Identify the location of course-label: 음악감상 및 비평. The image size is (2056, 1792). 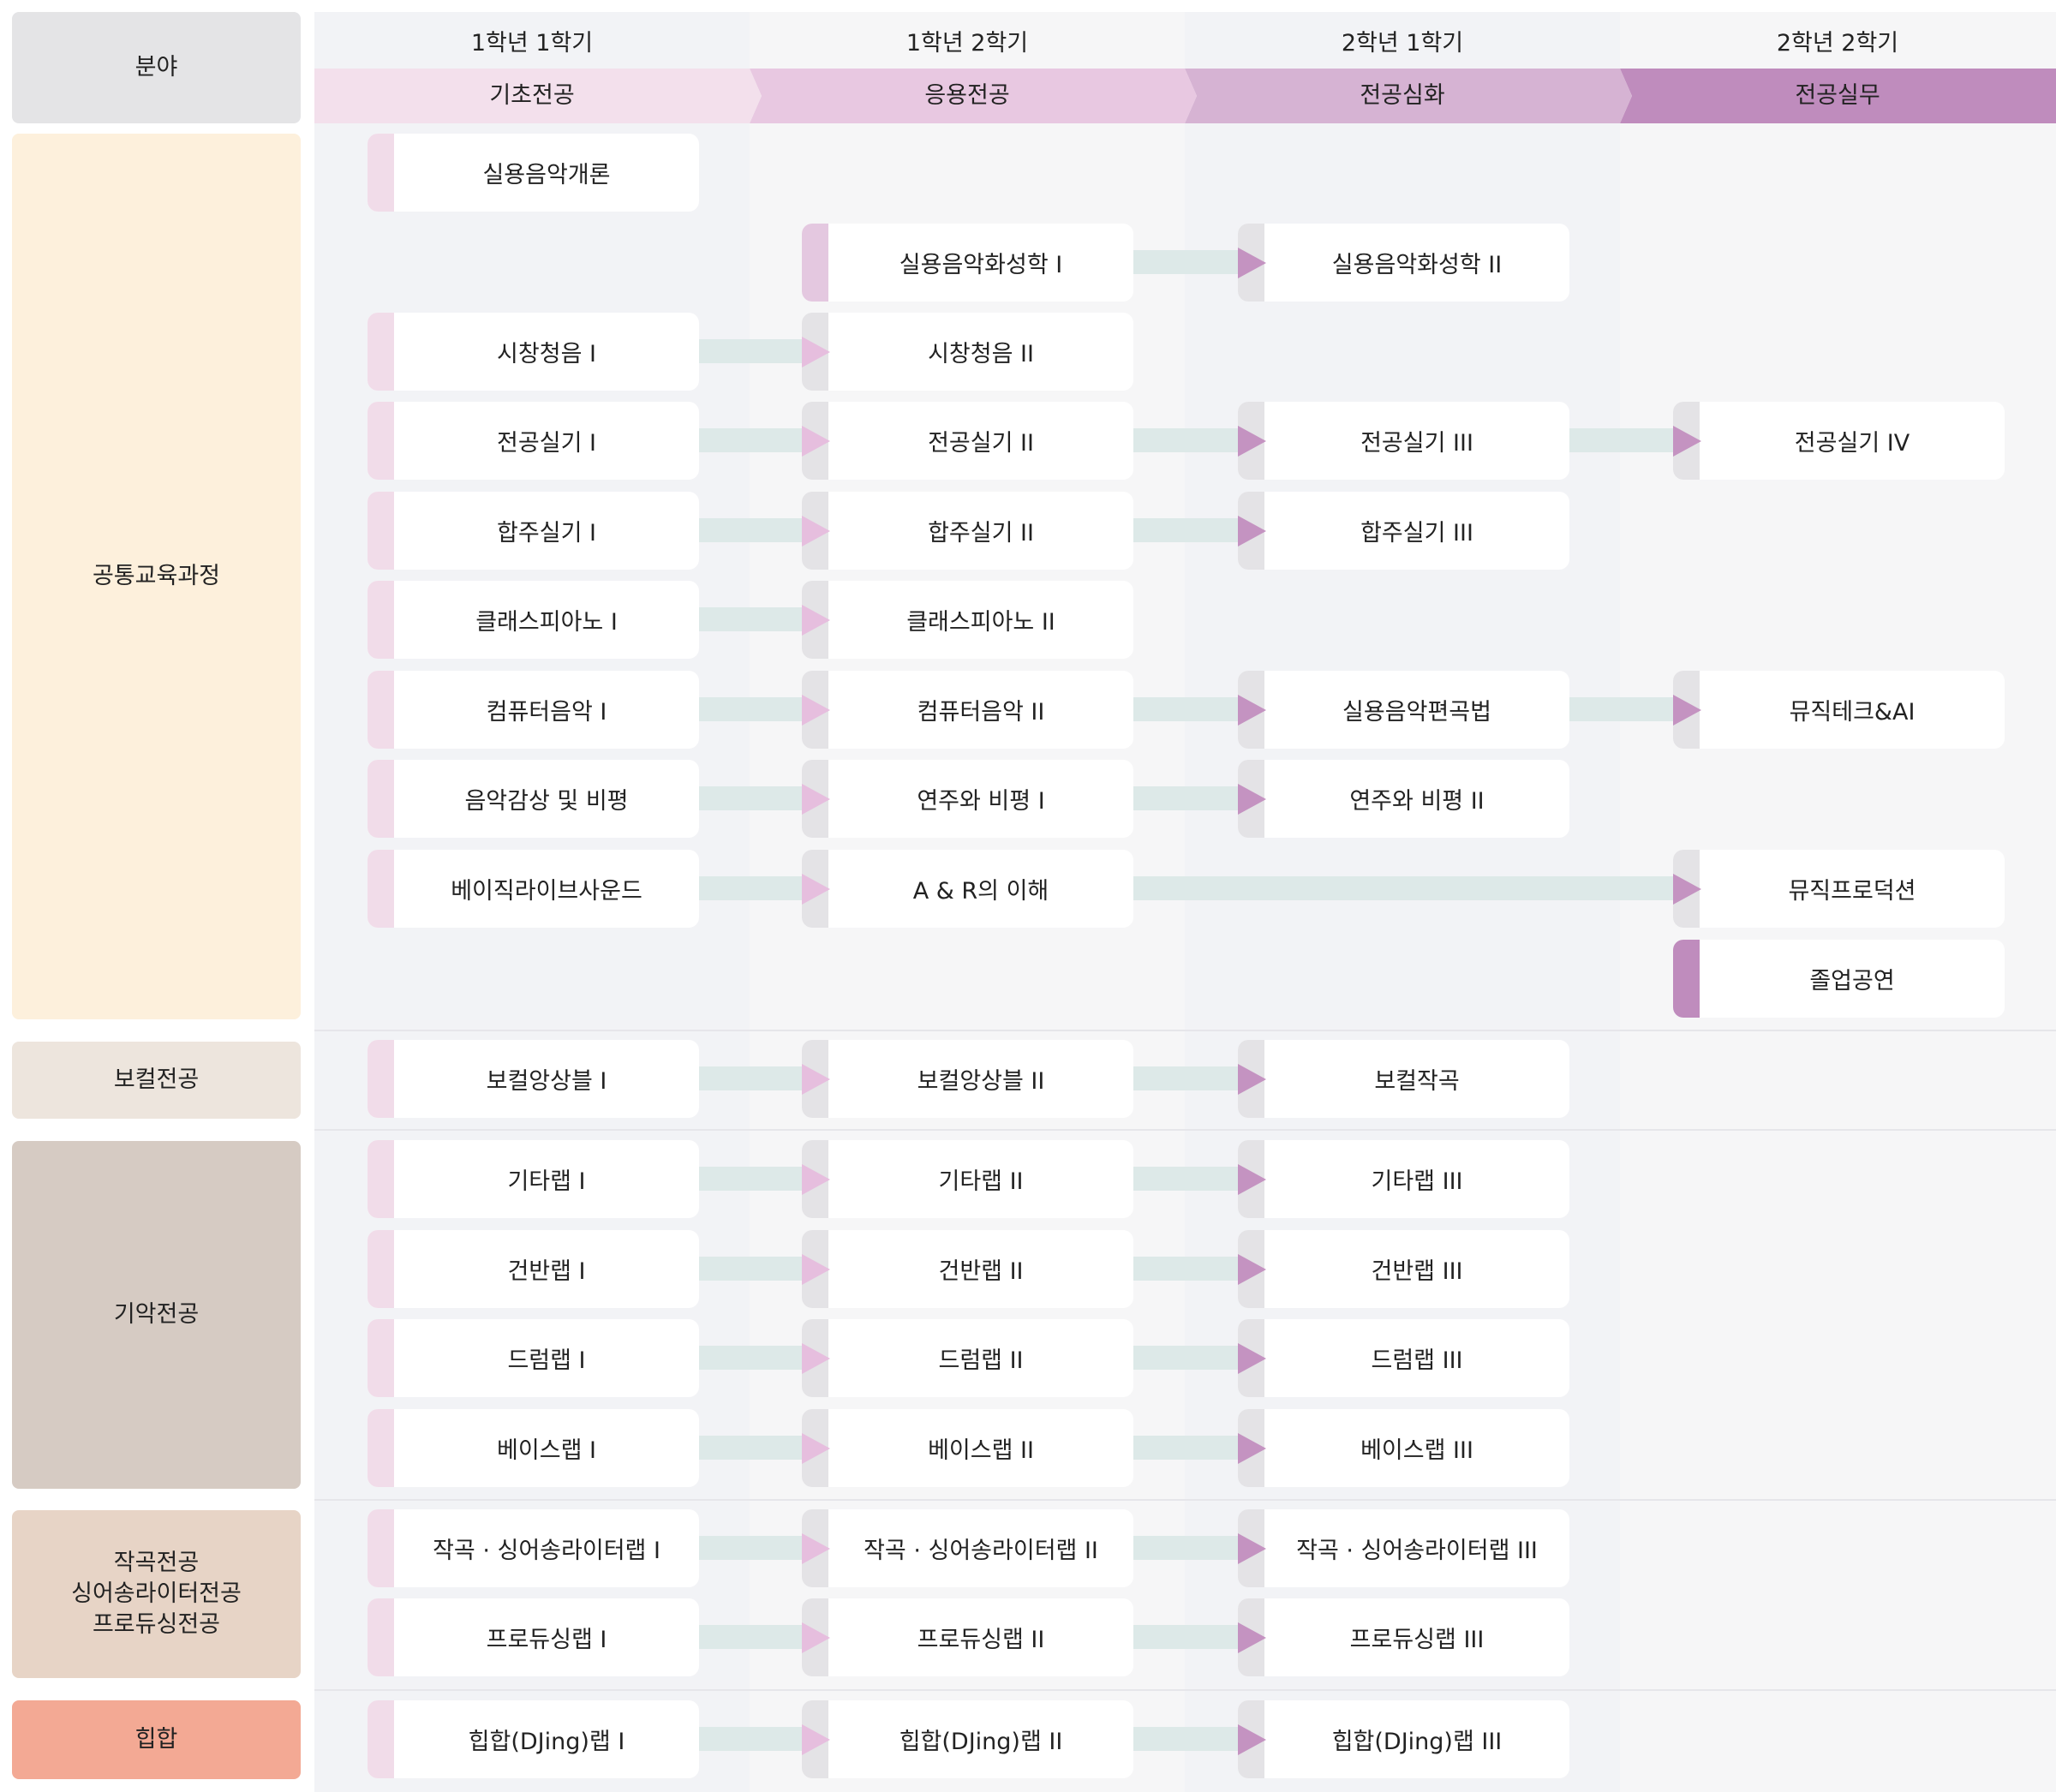
(547, 801).